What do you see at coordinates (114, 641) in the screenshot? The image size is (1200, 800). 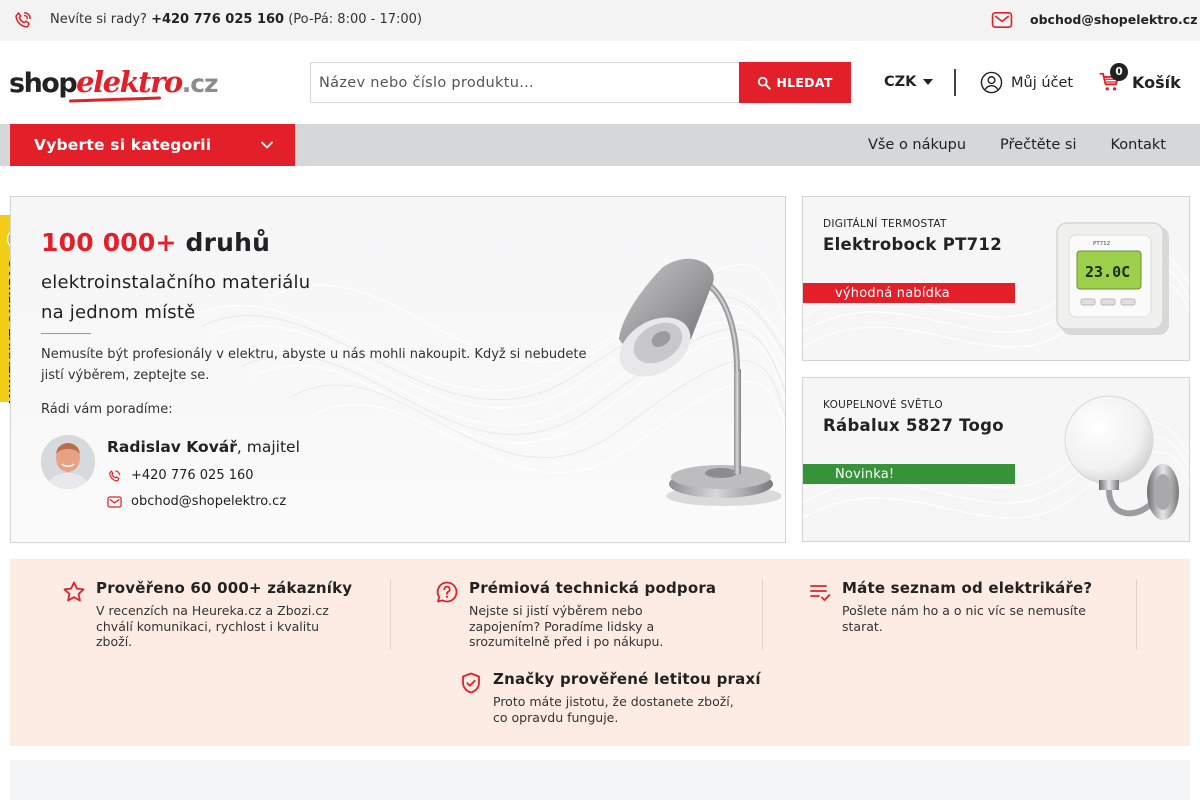 I see `benefit-text-line: zboží.` at bounding box center [114, 641].